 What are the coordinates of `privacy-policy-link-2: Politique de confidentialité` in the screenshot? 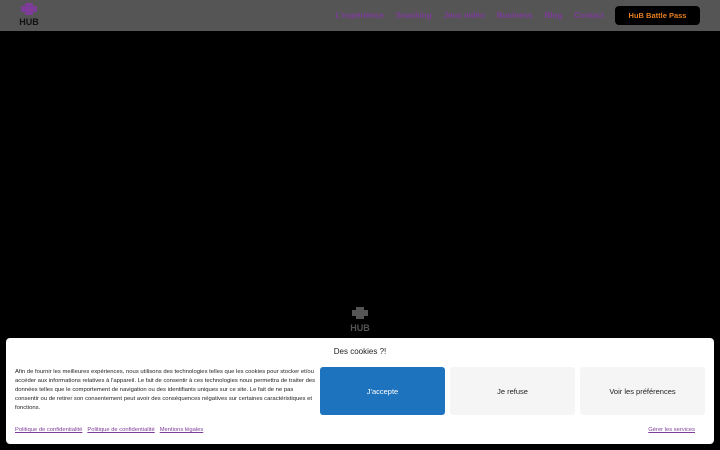 It's located at (120, 430).